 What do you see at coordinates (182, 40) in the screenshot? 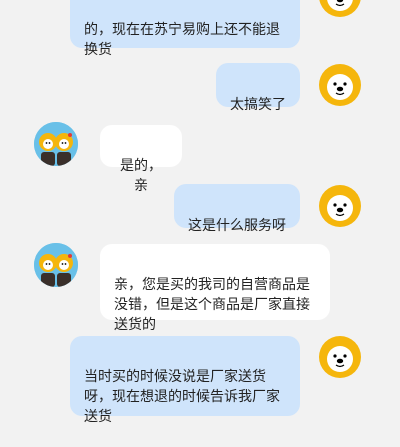
I see `message-text: 的，现在在苏宁易购上还不能退 换货` at bounding box center [182, 40].